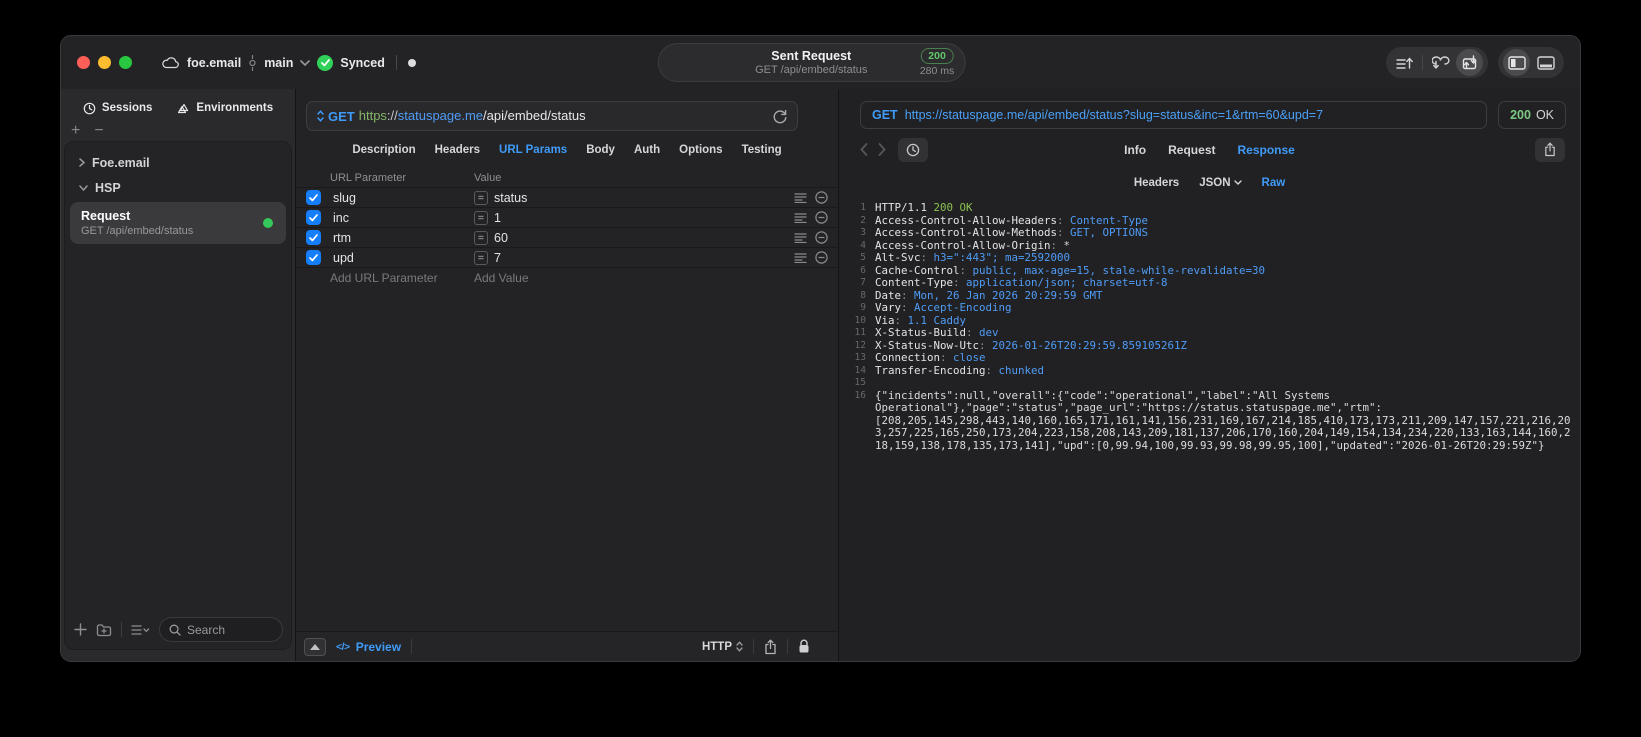 The image size is (1641, 737). Describe the element at coordinates (1550, 149) in the screenshot. I see `share-response-button` at that location.